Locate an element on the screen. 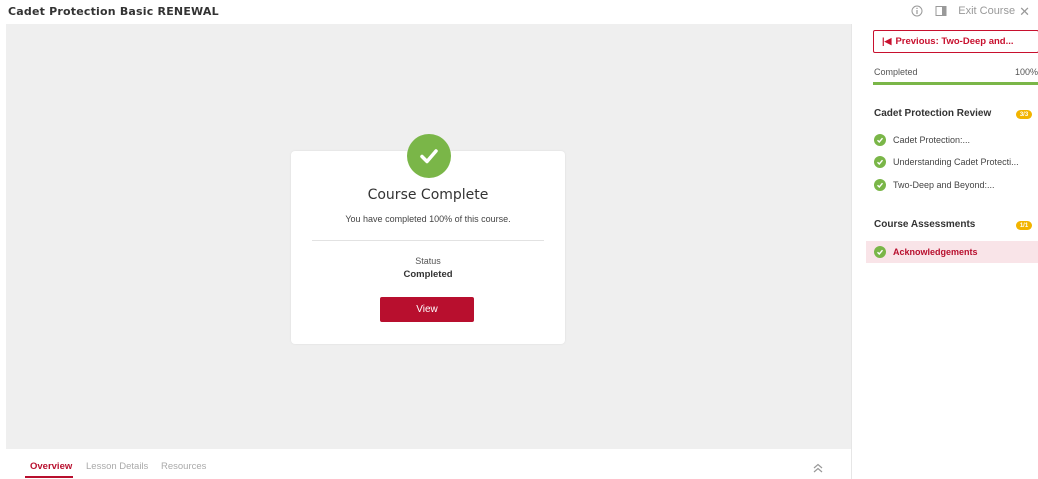  card-subtitle: You have completed 100% of this course. is located at coordinates (428, 219).